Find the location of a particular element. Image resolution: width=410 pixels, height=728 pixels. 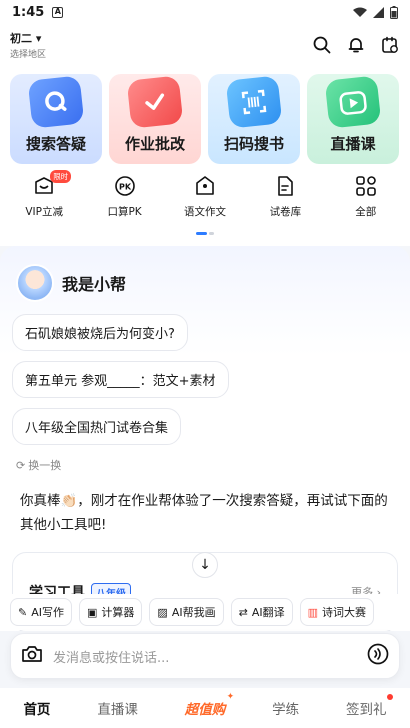

signal-icon is located at coordinates (378, 12).